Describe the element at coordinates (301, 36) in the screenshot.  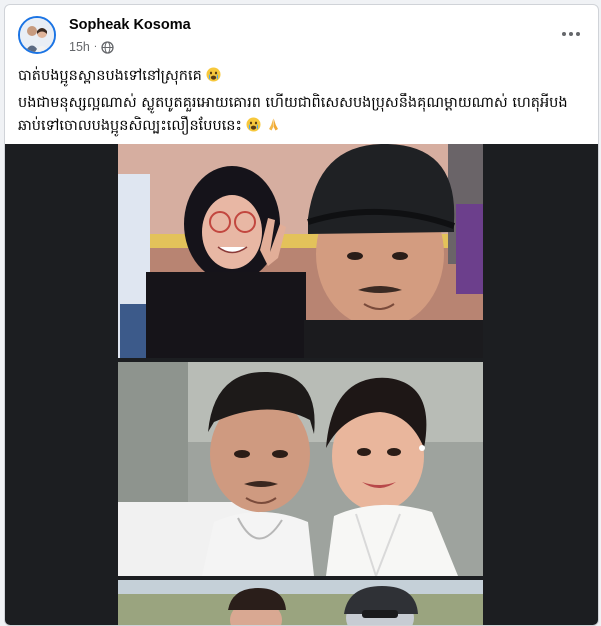
I see `post-header: Sopheak Kosoma 15h ·` at that location.